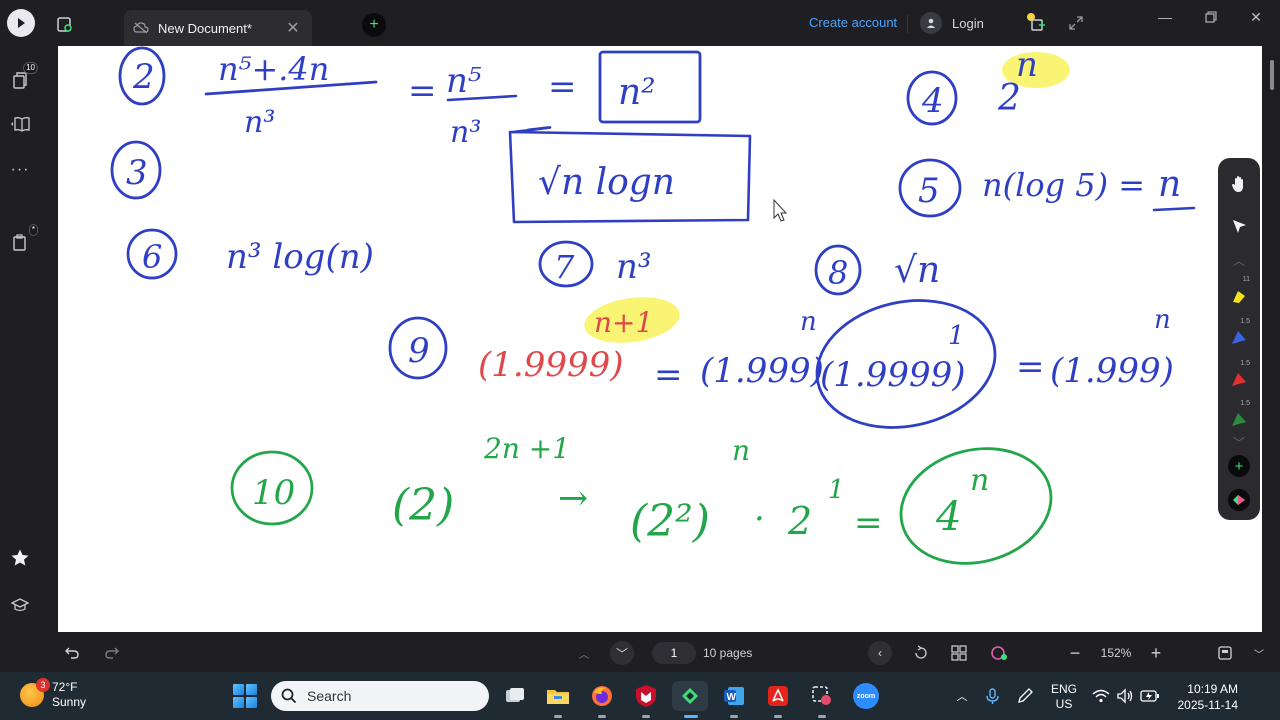 Image resolution: width=1280 pixels, height=720 pixels. Describe the element at coordinates (780, 210) in the screenshot. I see `mouse-cursor` at that location.